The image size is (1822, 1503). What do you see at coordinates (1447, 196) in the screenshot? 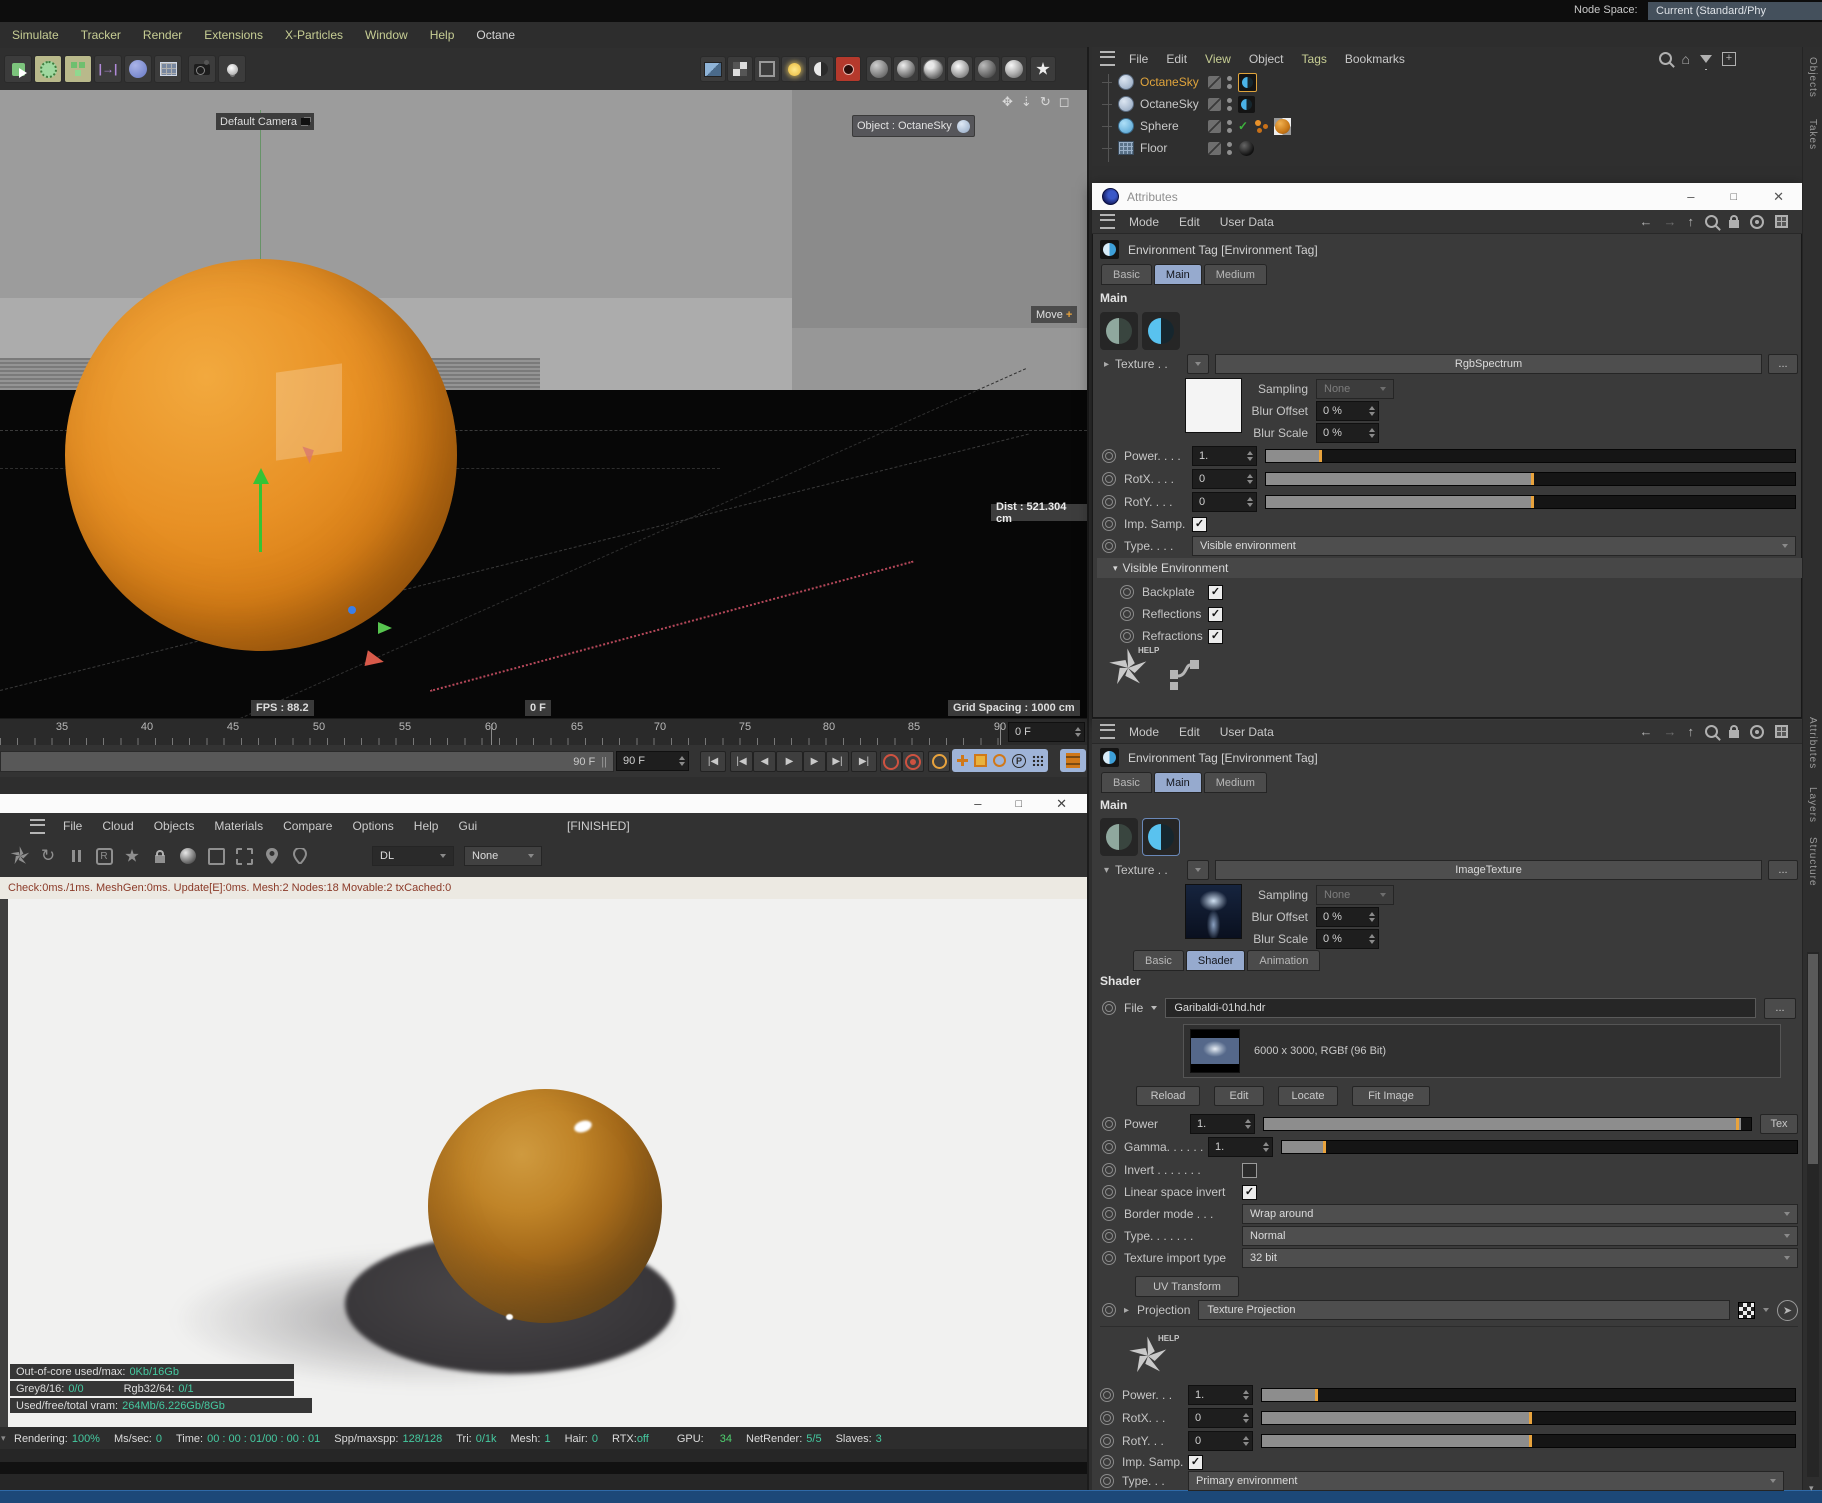
I see `attributes-titlebar: Attributes – □ ✕` at bounding box center [1447, 196].